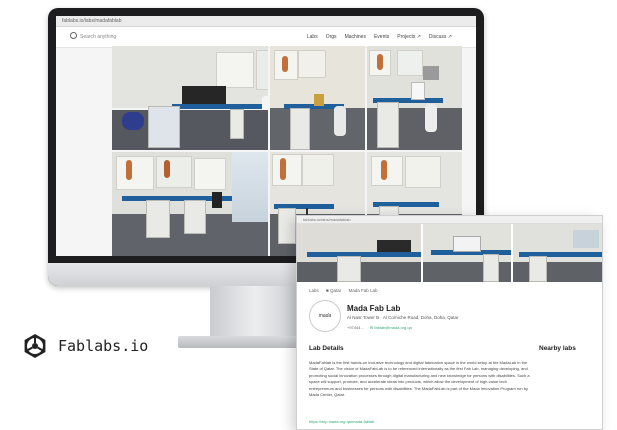  What do you see at coordinates (103, 346) in the screenshot?
I see `brand-name: Fablabs.io` at bounding box center [103, 346].